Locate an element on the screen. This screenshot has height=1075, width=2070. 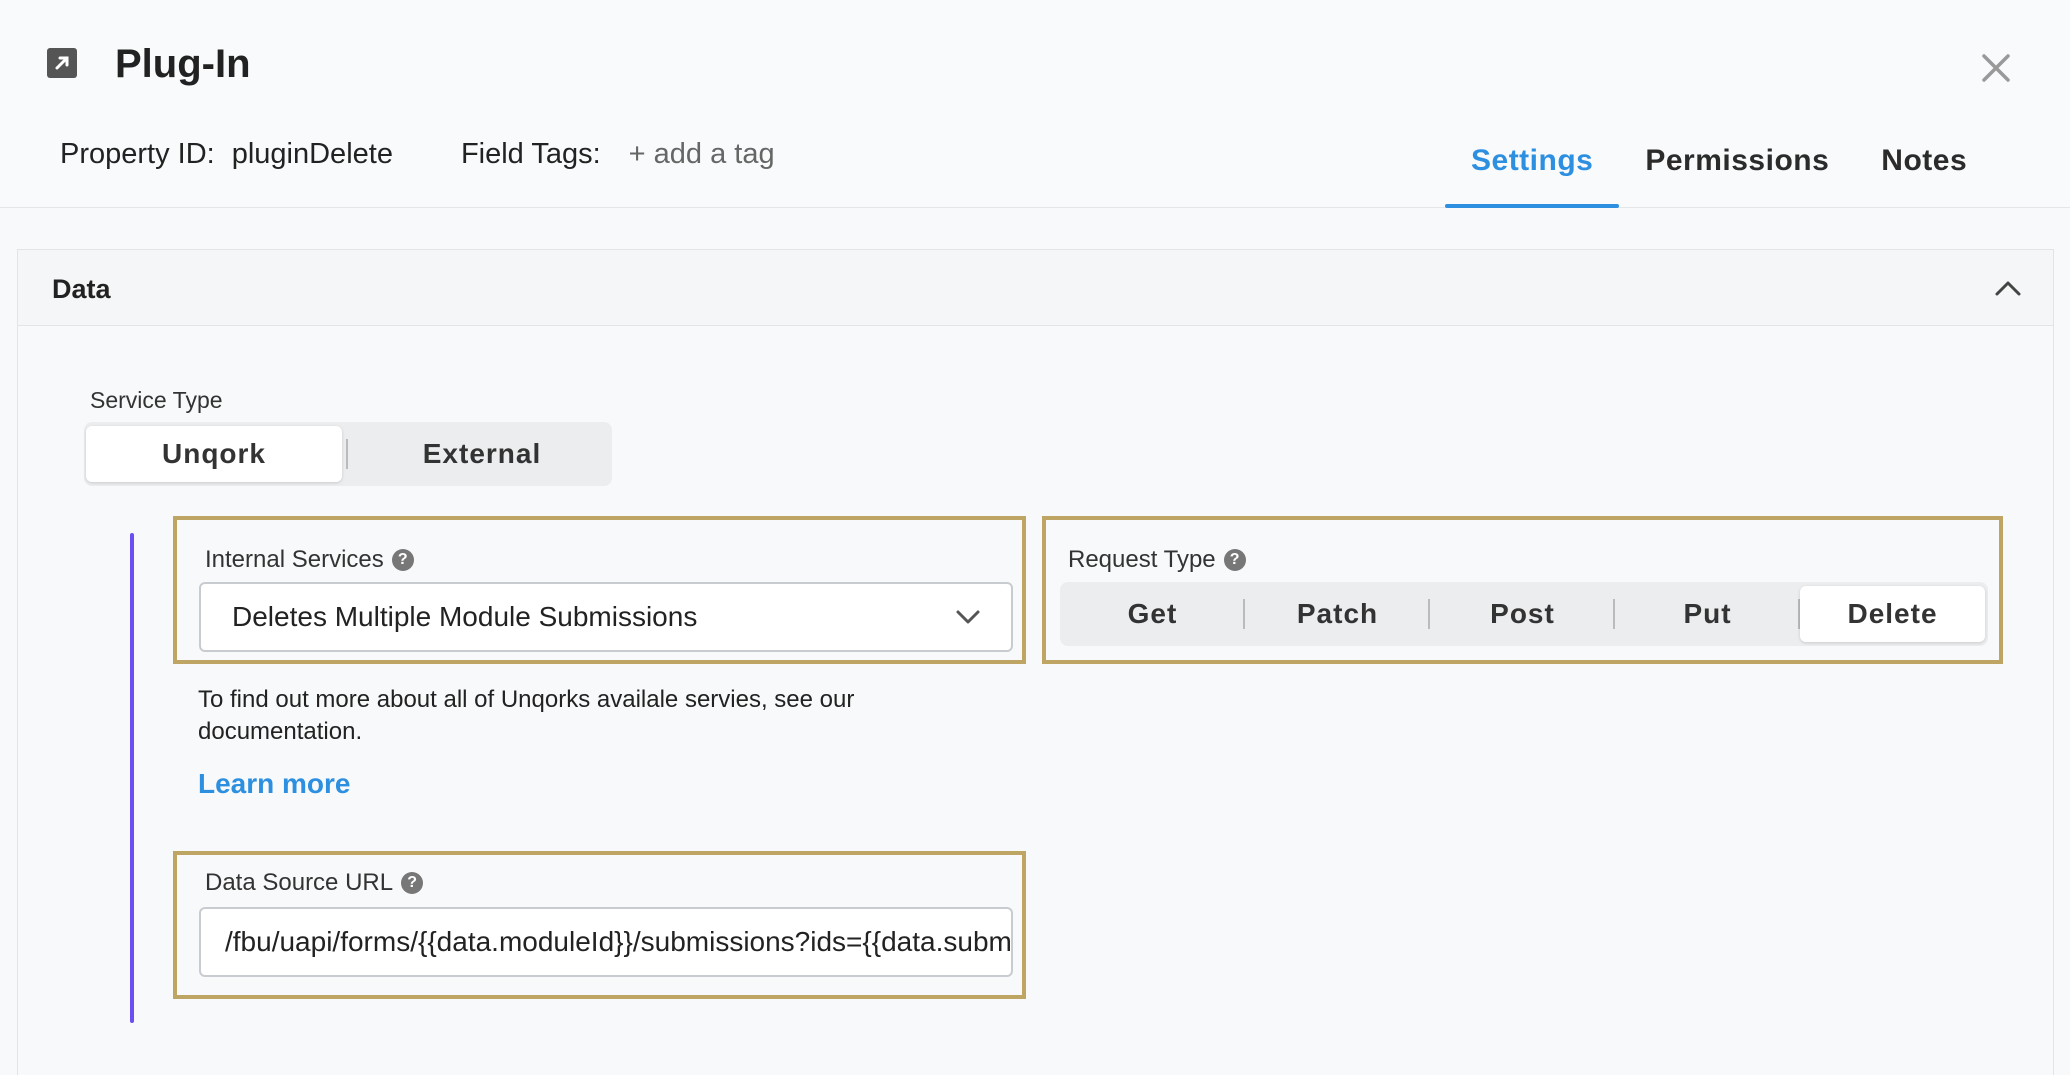
request-type-post: Post is located at coordinates (1522, 614).